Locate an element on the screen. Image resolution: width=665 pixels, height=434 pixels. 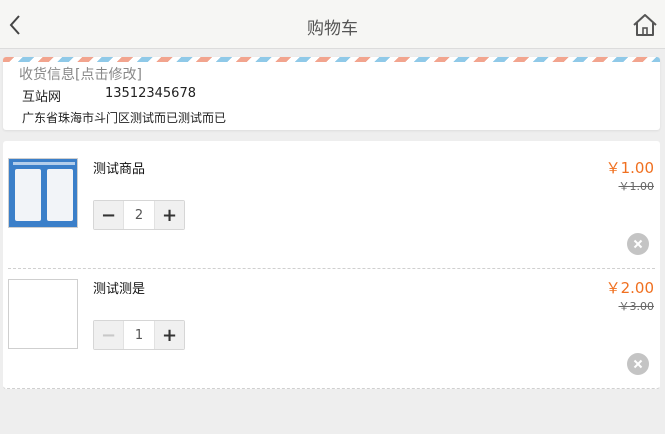
page-title: 购物车 is located at coordinates (332, 29).